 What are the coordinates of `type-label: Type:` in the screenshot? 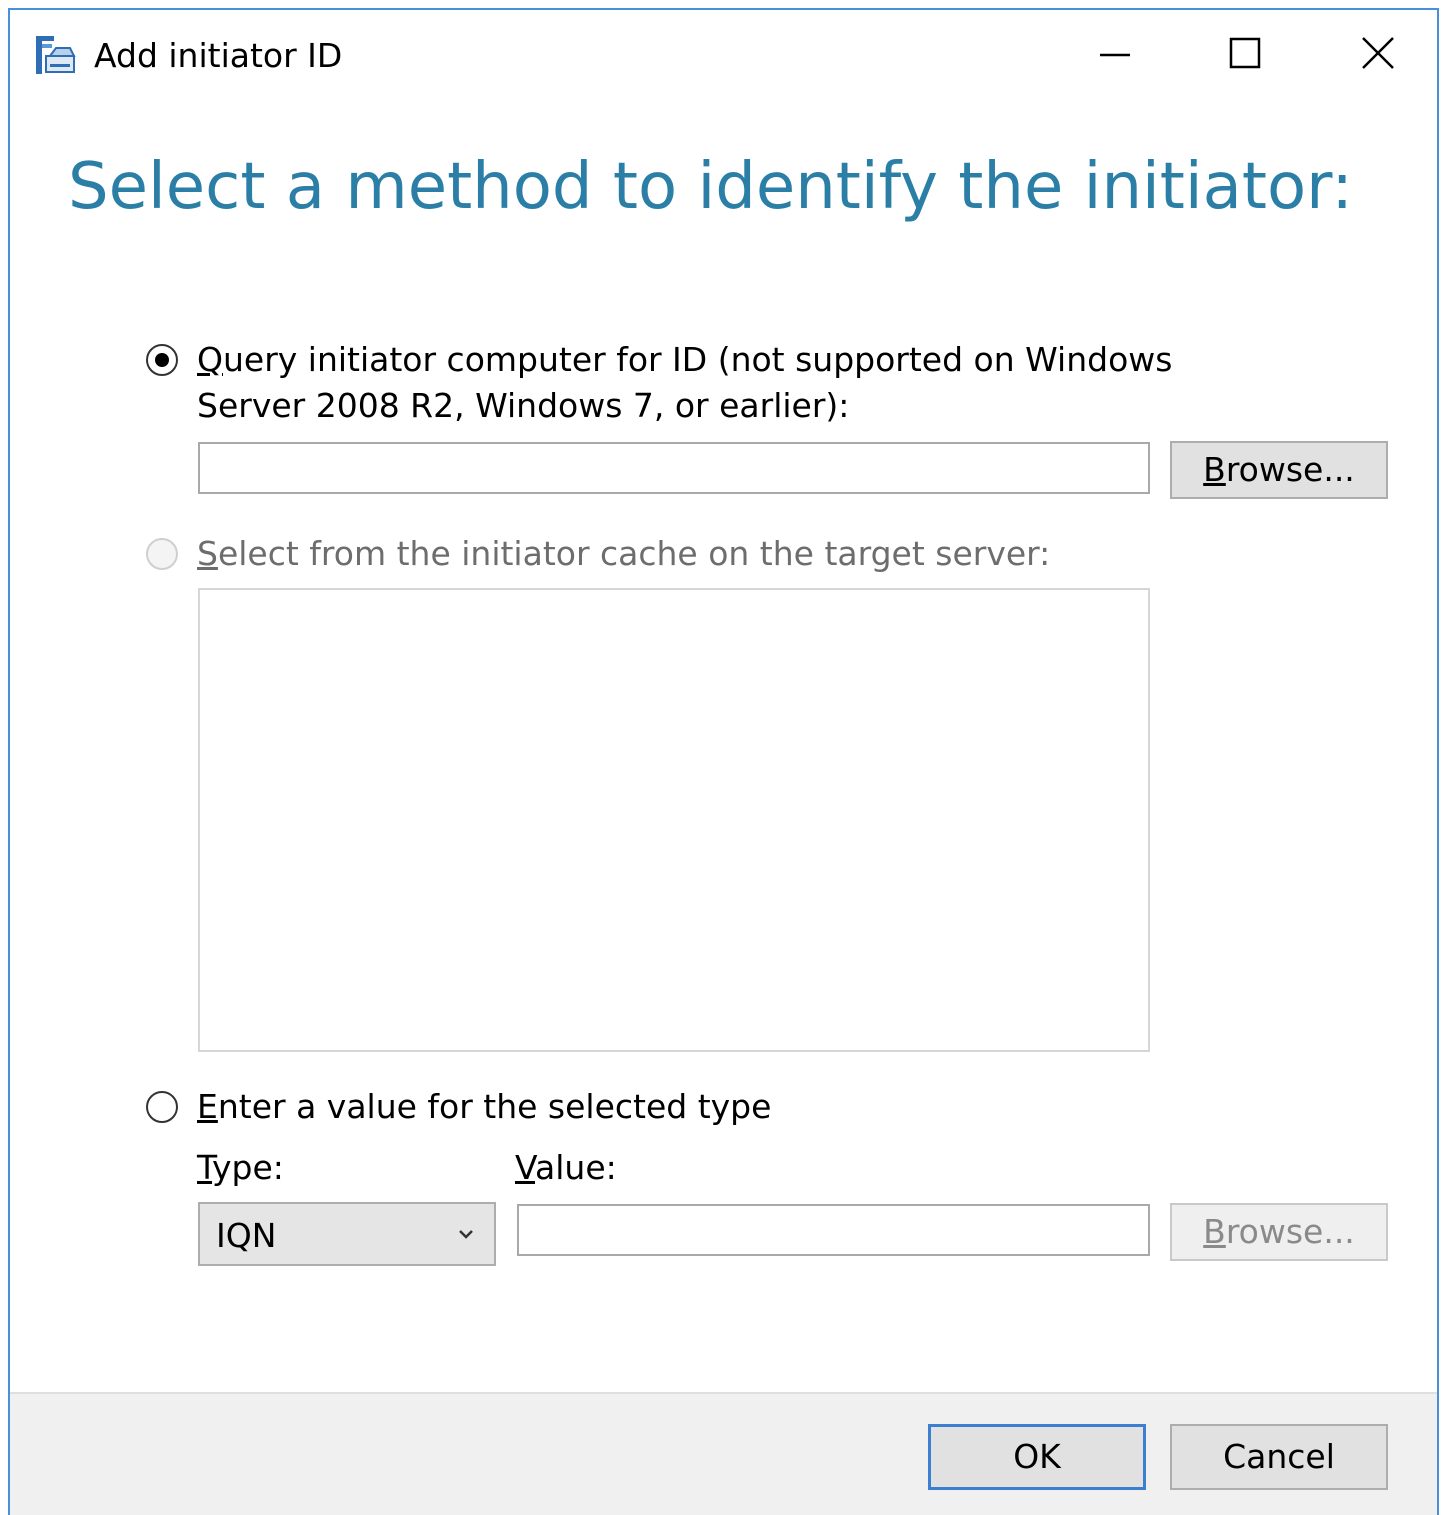 It's located at (240, 1168).